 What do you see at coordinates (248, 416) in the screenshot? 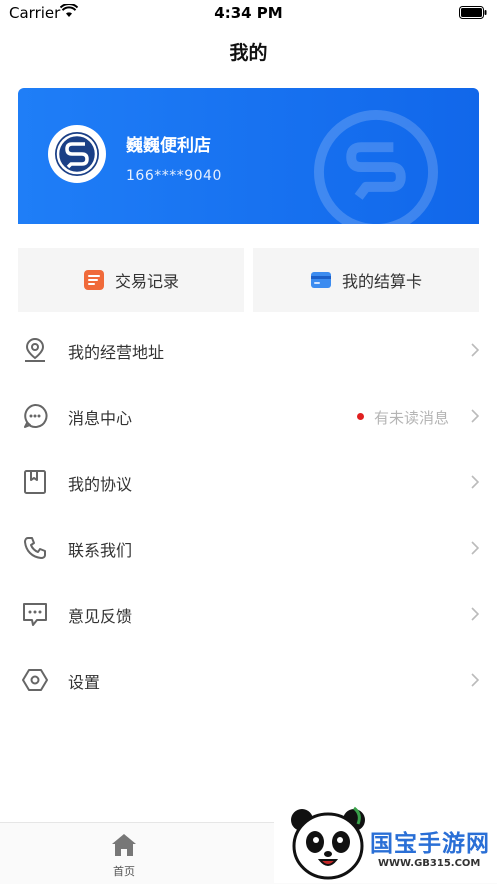
I see `menu-item-message-center: 消息中心 有未读消息` at bounding box center [248, 416].